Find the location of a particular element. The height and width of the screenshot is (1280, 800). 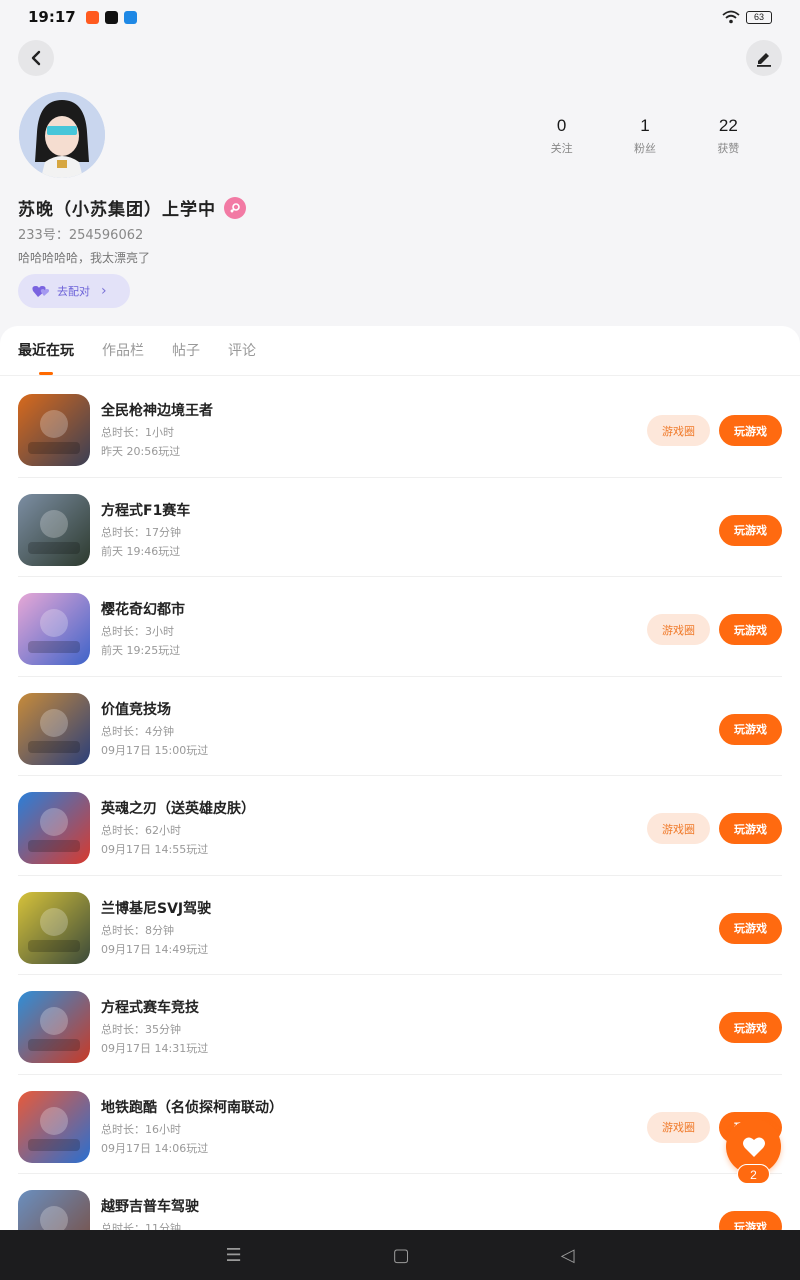

tiktok-notification-icon is located at coordinates (111, 17).